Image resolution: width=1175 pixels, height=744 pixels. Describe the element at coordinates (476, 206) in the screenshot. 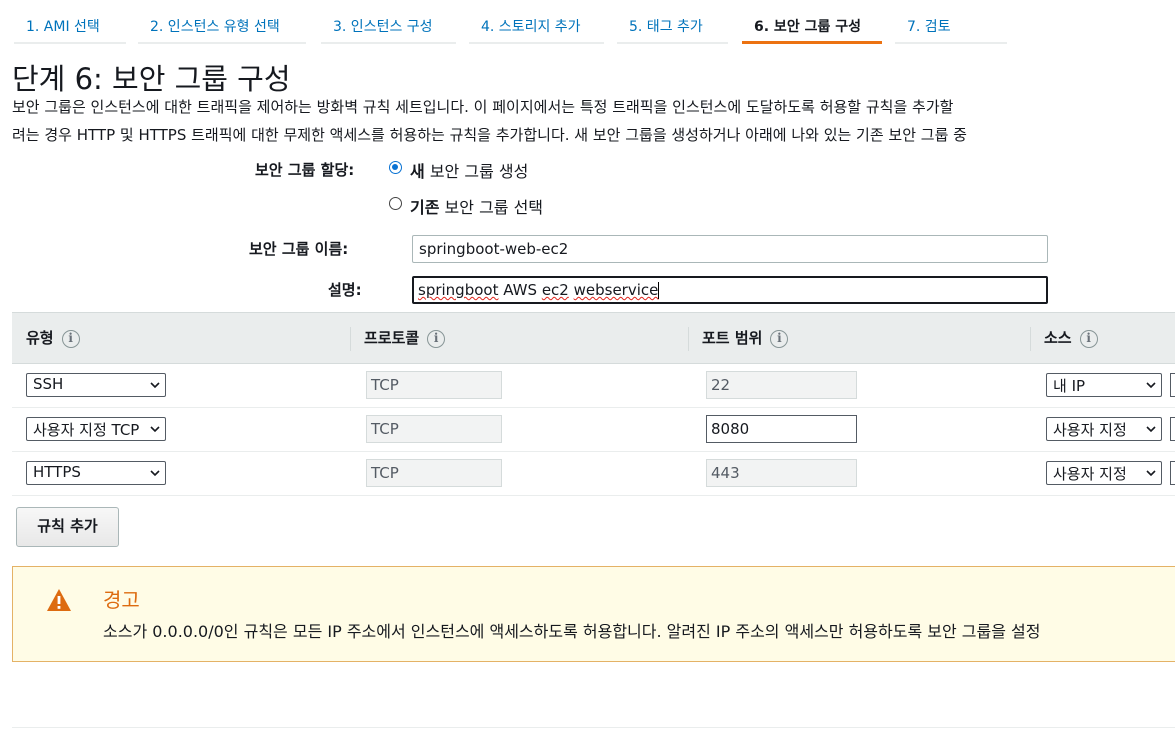

I see `radio-existing-label: 기존 보안 그룹 선택` at that location.